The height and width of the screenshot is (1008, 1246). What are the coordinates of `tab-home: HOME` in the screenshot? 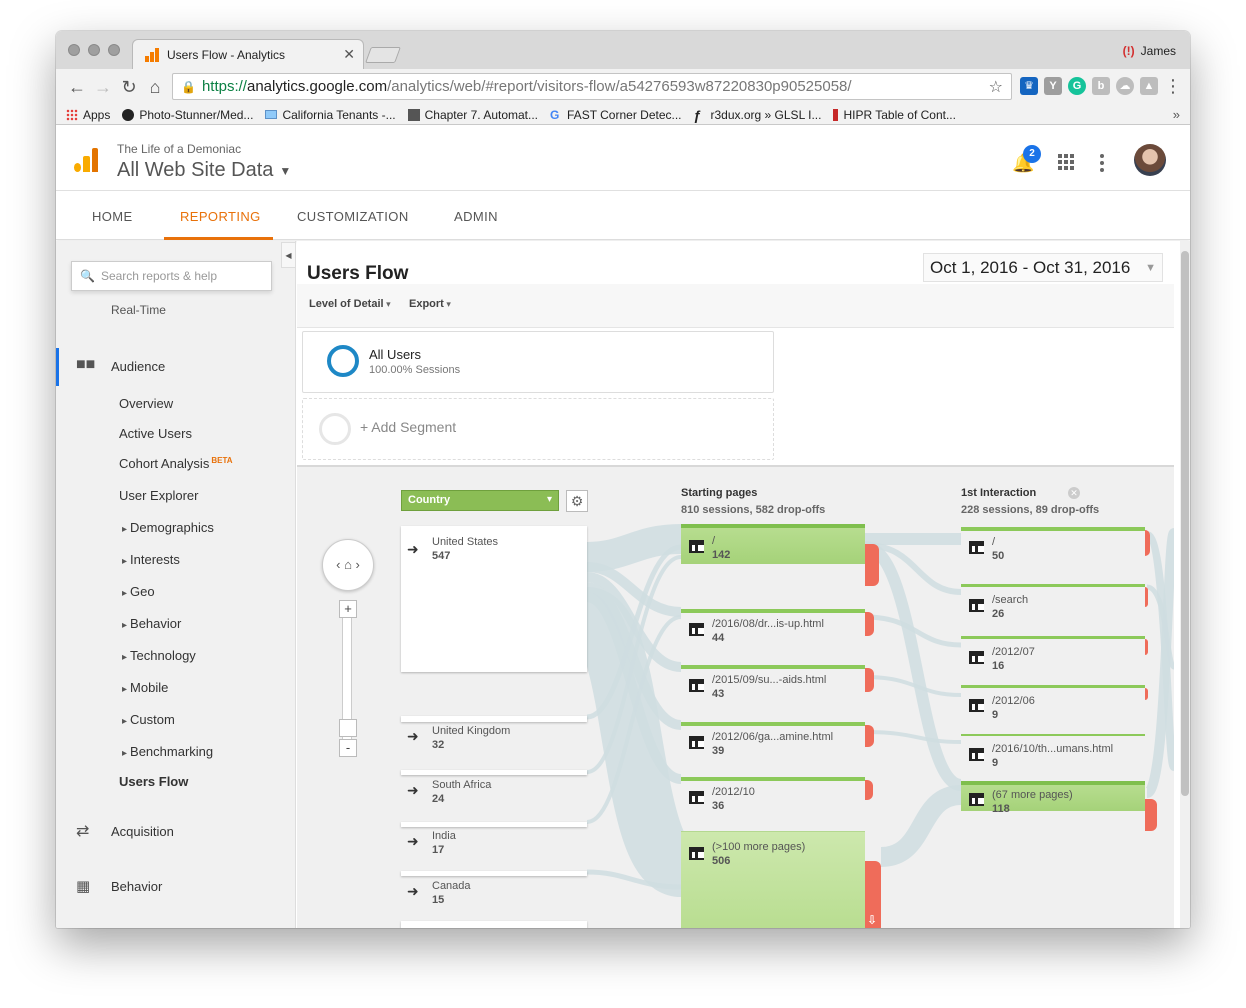 It's located at (112, 216).